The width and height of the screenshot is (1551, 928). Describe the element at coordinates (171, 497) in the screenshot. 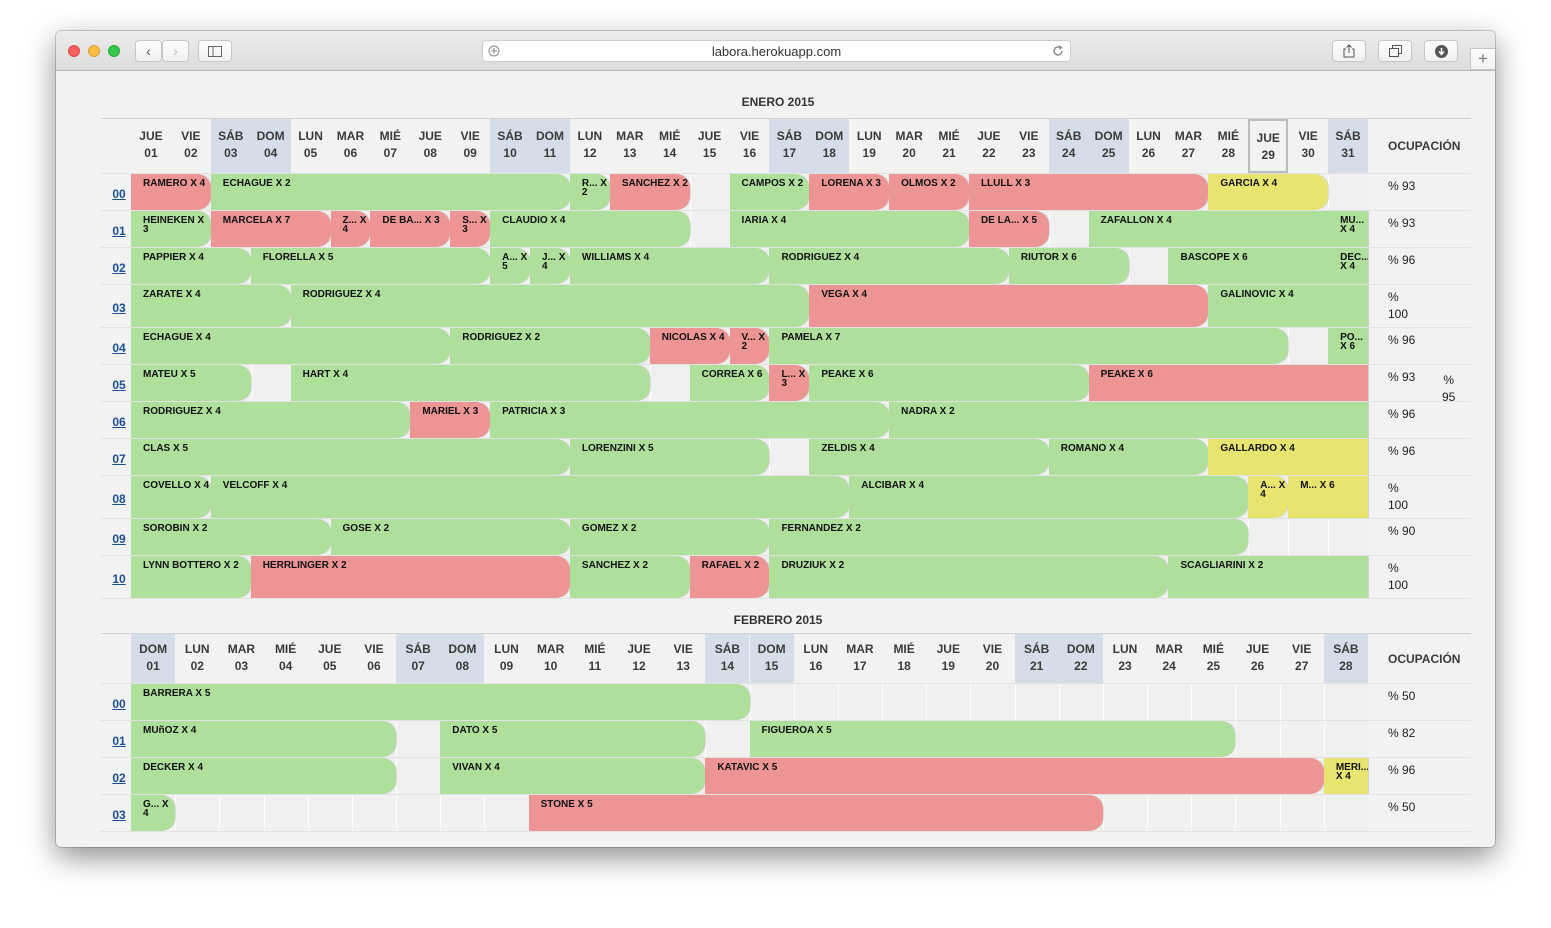

I see `booking-bar: COVELLO X 4` at that location.